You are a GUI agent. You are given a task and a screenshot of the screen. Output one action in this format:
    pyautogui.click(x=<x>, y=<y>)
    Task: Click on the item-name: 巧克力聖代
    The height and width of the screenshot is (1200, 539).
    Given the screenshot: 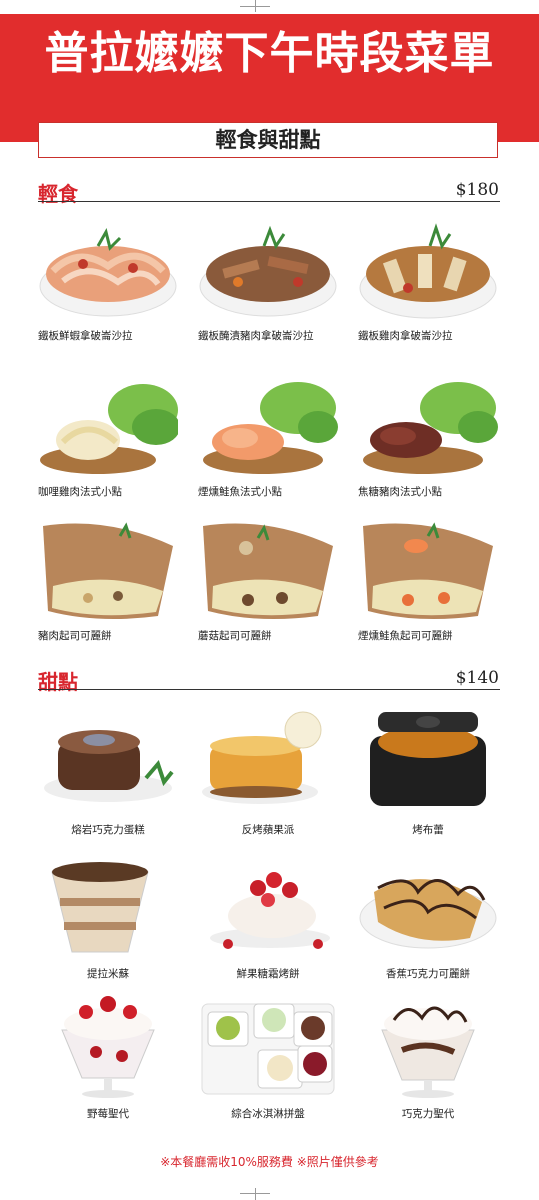 What is the action you would take?
    pyautogui.click(x=428, y=1114)
    